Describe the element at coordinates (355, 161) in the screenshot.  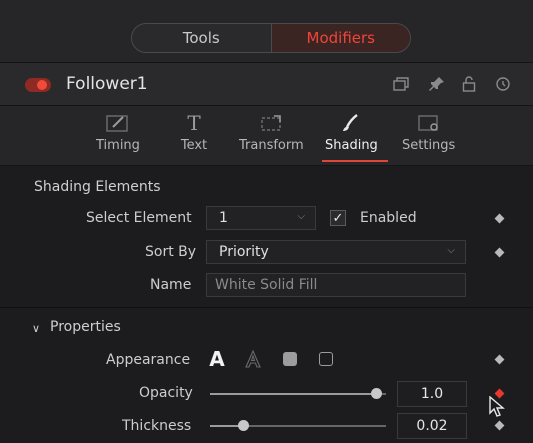
I see `active-tab-indicator` at that location.